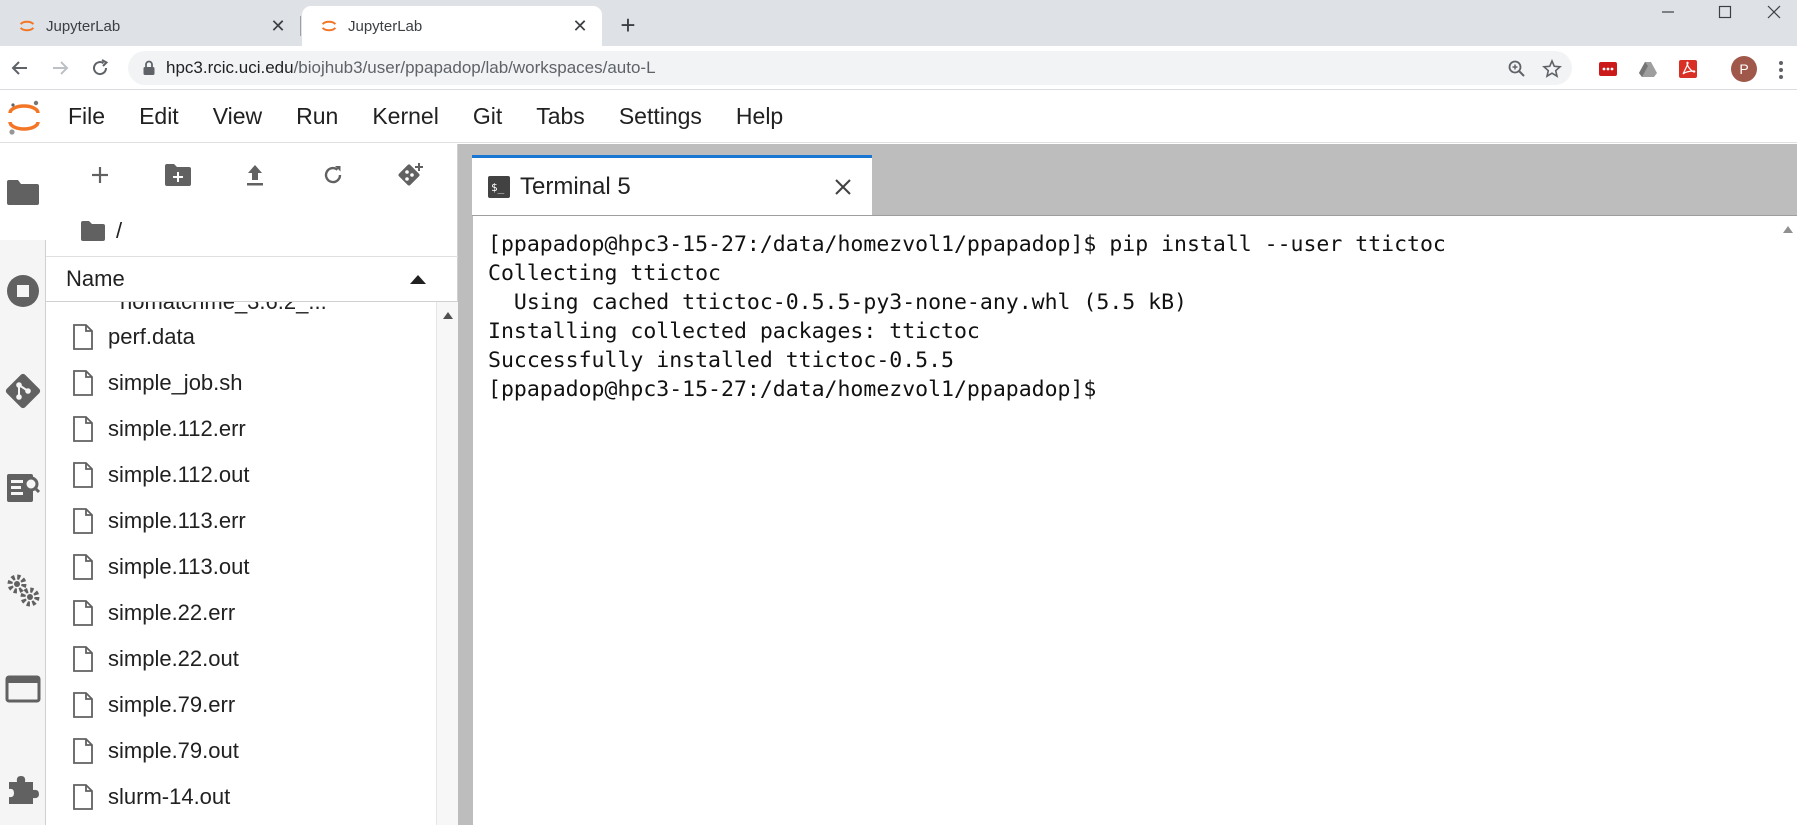 This screenshot has height=825, width=1797. Describe the element at coordinates (20, 68) in the screenshot. I see `back-icon` at that location.